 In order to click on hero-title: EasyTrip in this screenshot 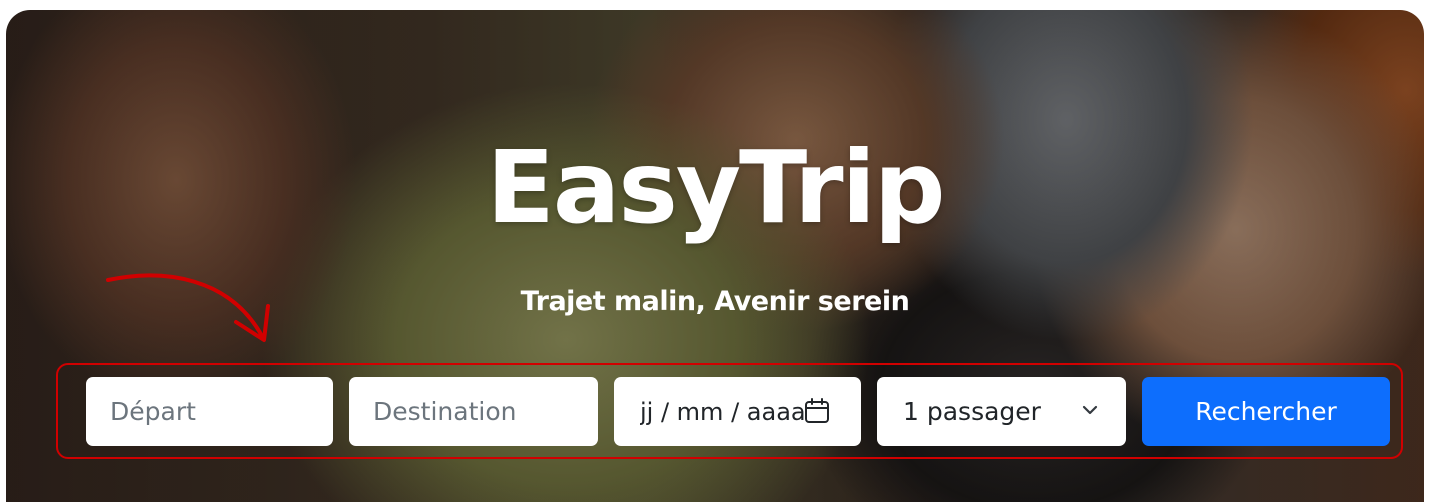, I will do `click(716, 187)`.